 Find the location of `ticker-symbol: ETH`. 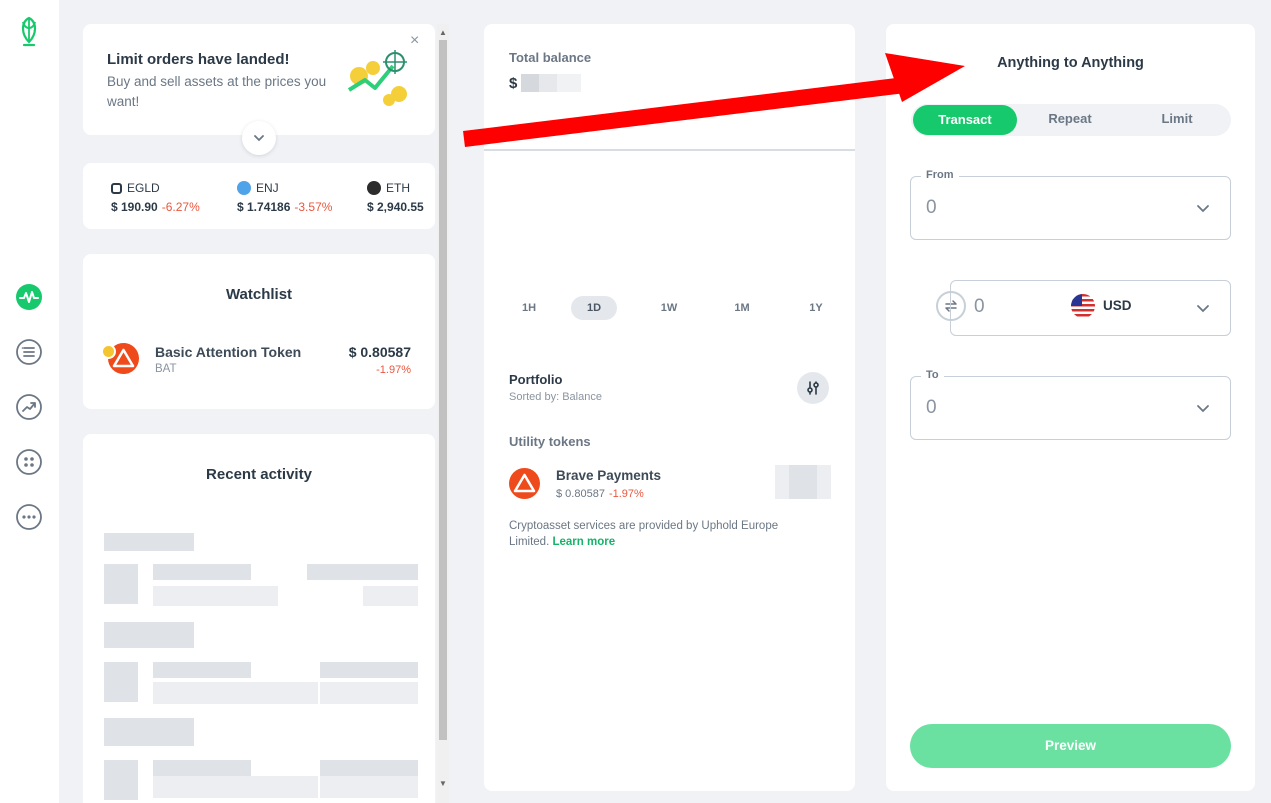

ticker-symbol: ETH is located at coordinates (398, 188).